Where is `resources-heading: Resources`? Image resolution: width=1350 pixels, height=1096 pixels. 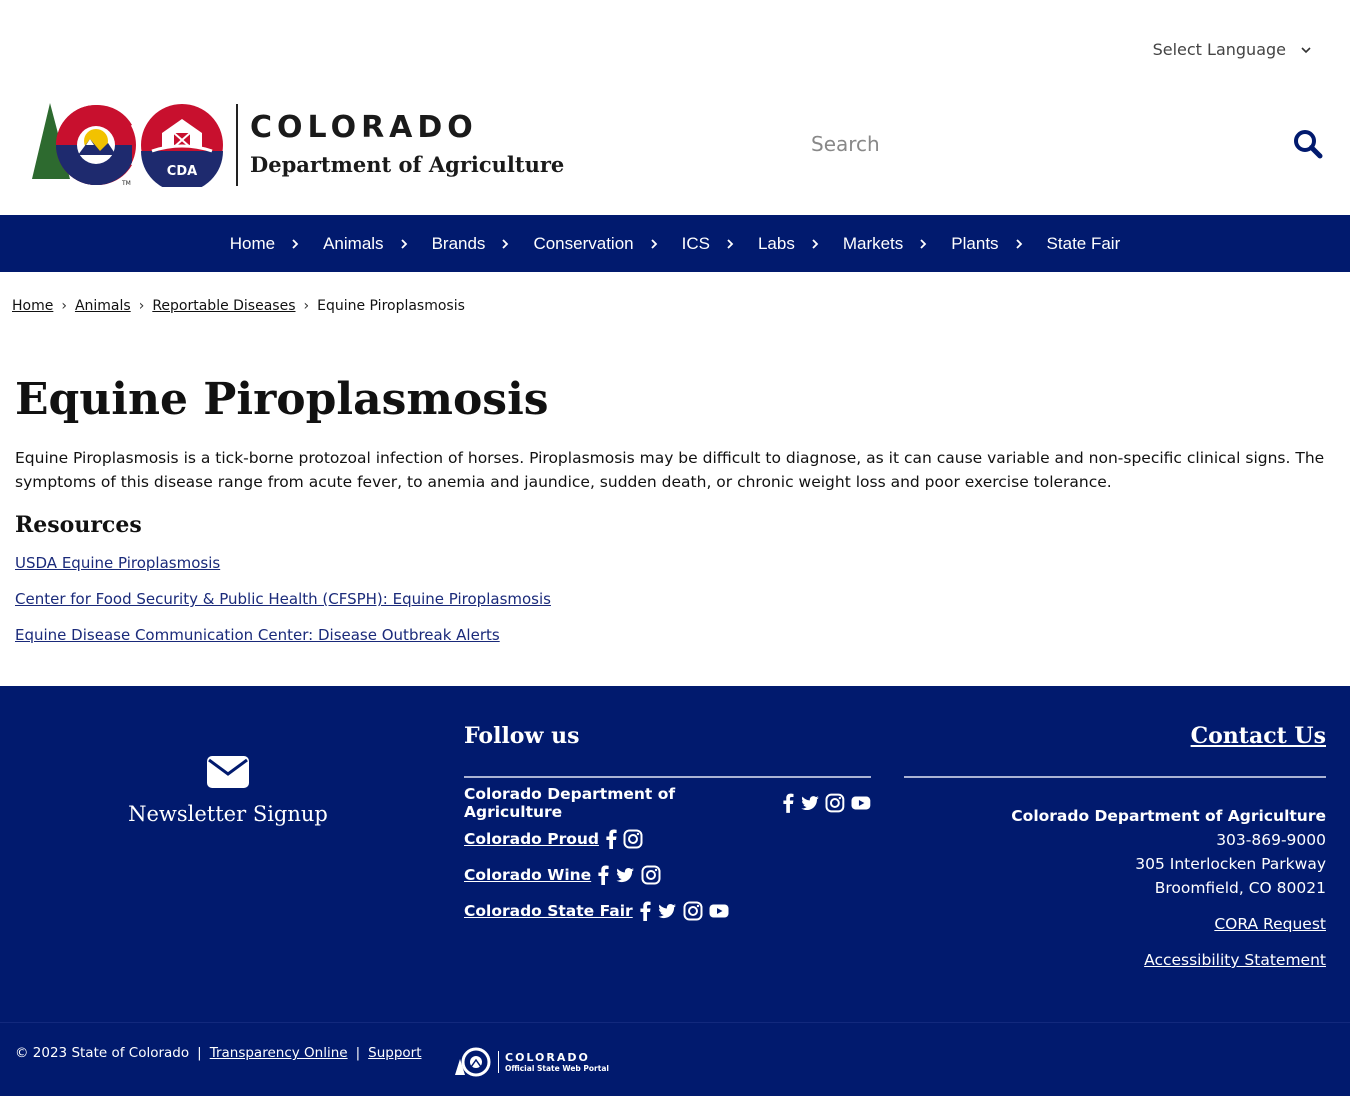
resources-heading: Resources is located at coordinates (78, 525).